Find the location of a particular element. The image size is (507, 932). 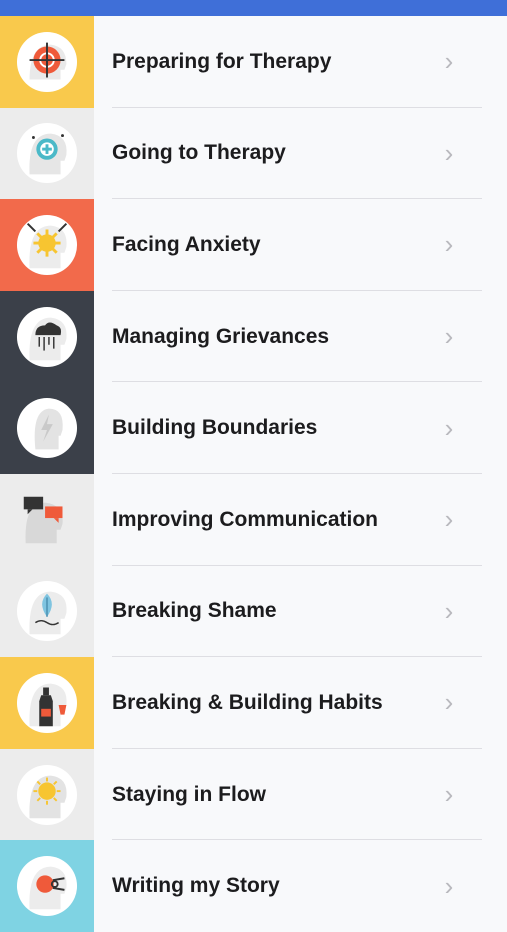

burst-head-icon is located at coordinates (47, 245).